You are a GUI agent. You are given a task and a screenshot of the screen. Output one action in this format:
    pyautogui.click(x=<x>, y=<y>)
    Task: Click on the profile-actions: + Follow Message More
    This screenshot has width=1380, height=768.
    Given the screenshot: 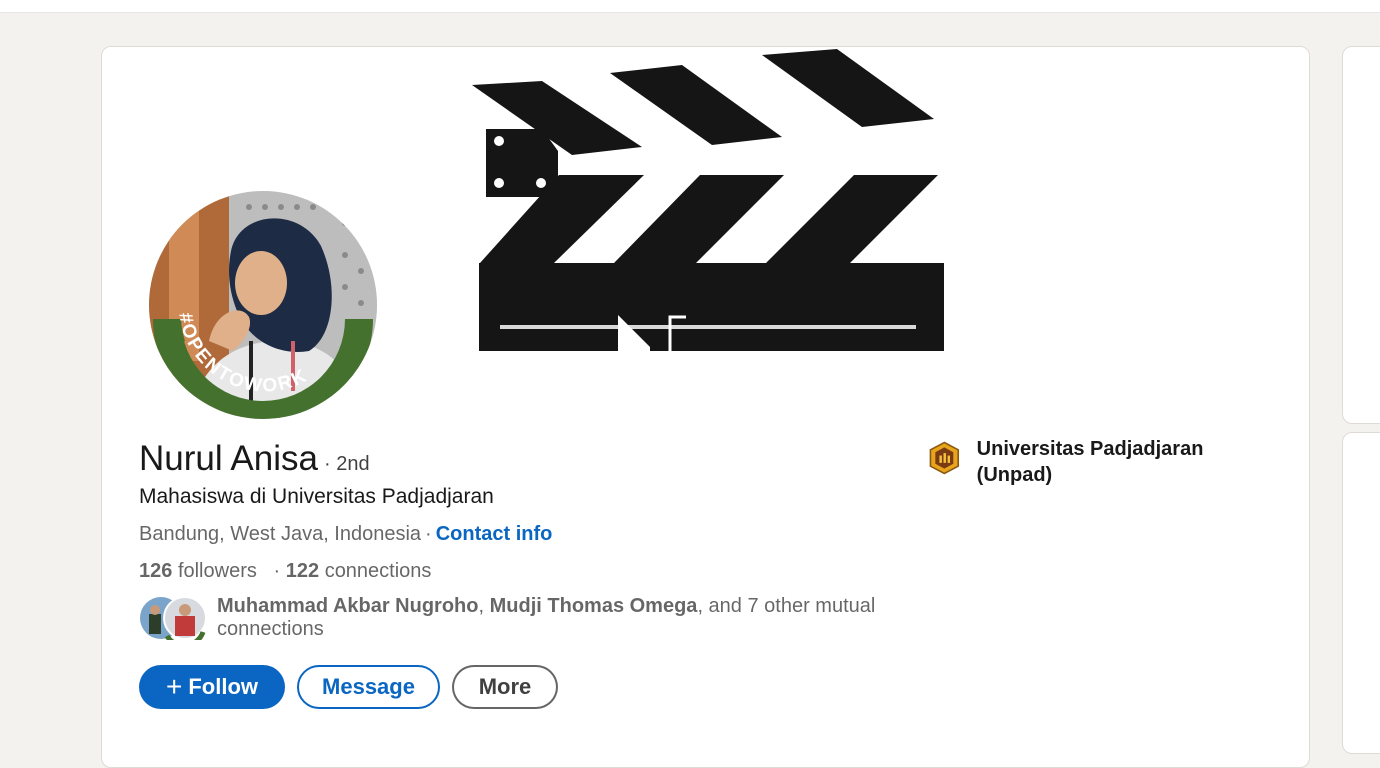 What is the action you would take?
    pyautogui.click(x=519, y=687)
    